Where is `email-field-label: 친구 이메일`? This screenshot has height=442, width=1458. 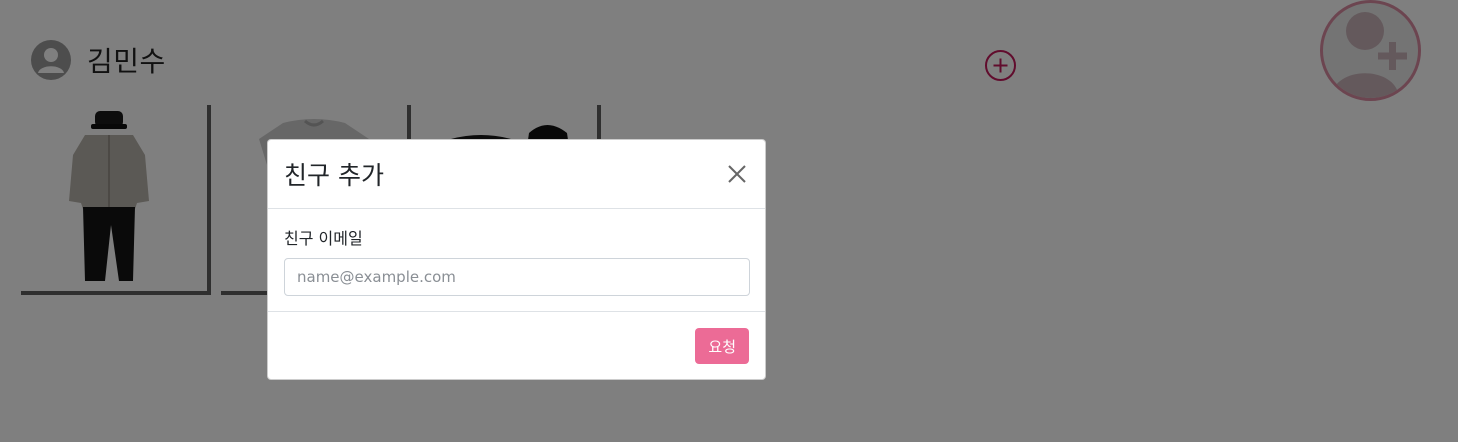
email-field-label: 친구 이메일 is located at coordinates (323, 238).